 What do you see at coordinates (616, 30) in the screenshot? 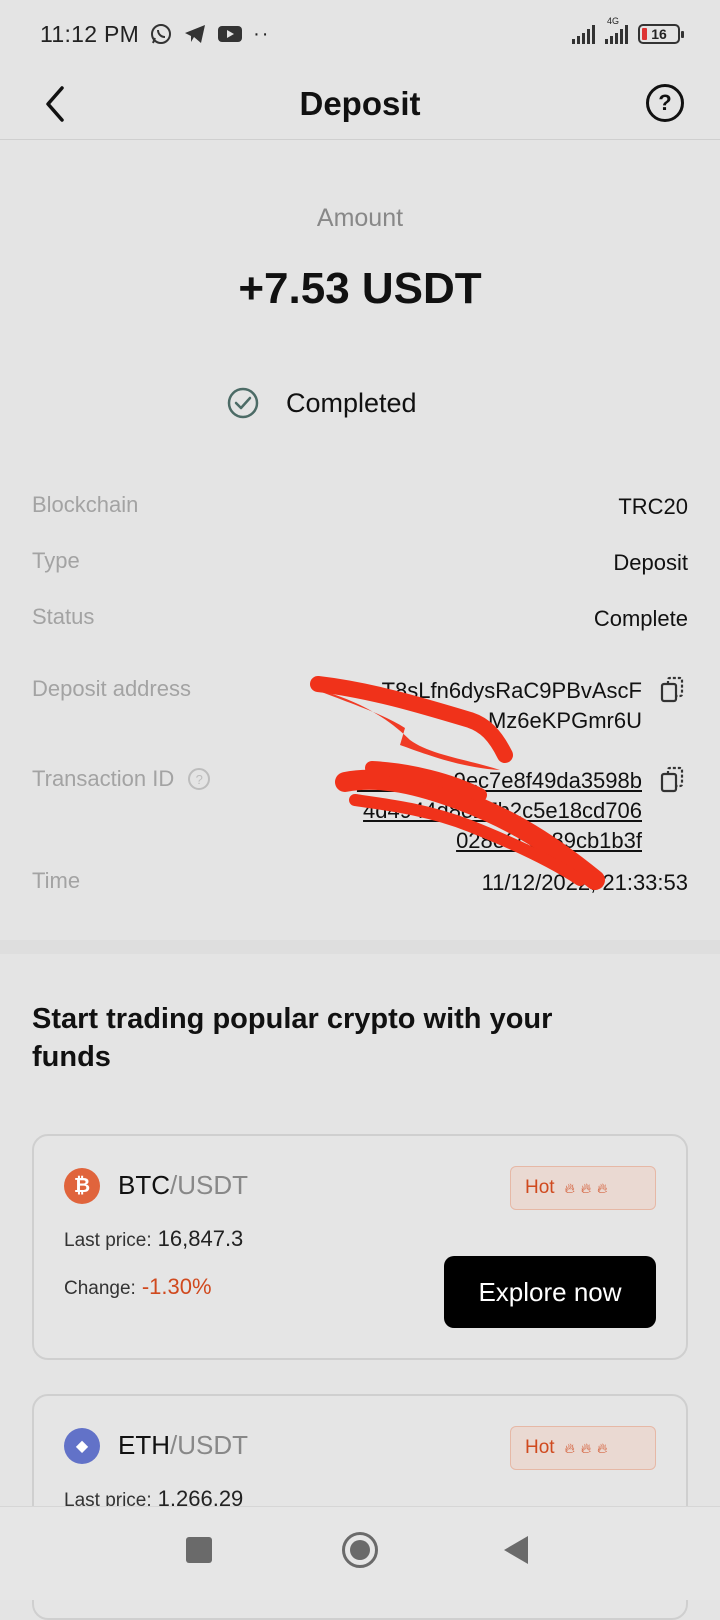
I see `signal-4g-icon: 4G` at bounding box center [616, 30].